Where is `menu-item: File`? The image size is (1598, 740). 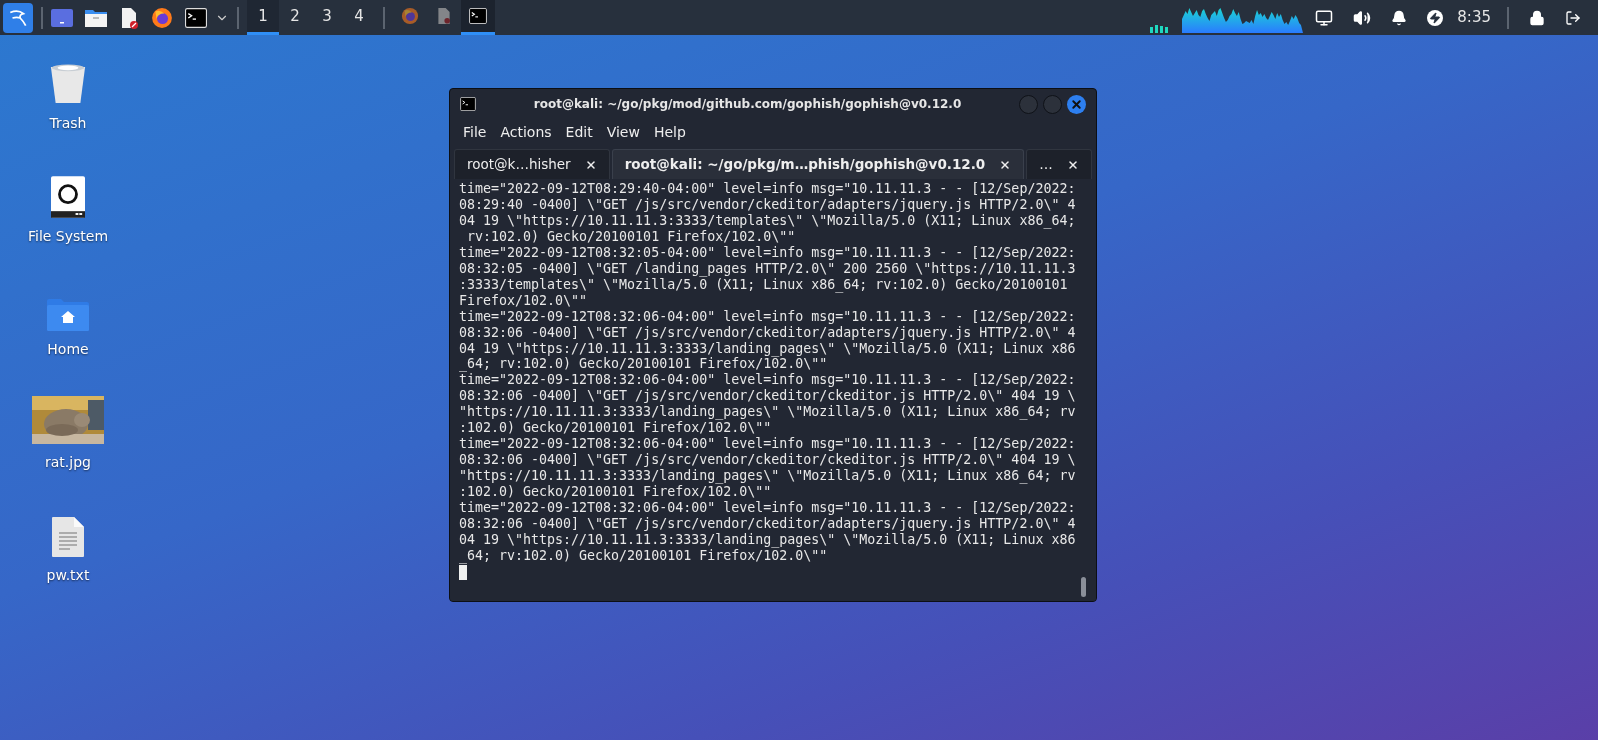 menu-item: File is located at coordinates (475, 132).